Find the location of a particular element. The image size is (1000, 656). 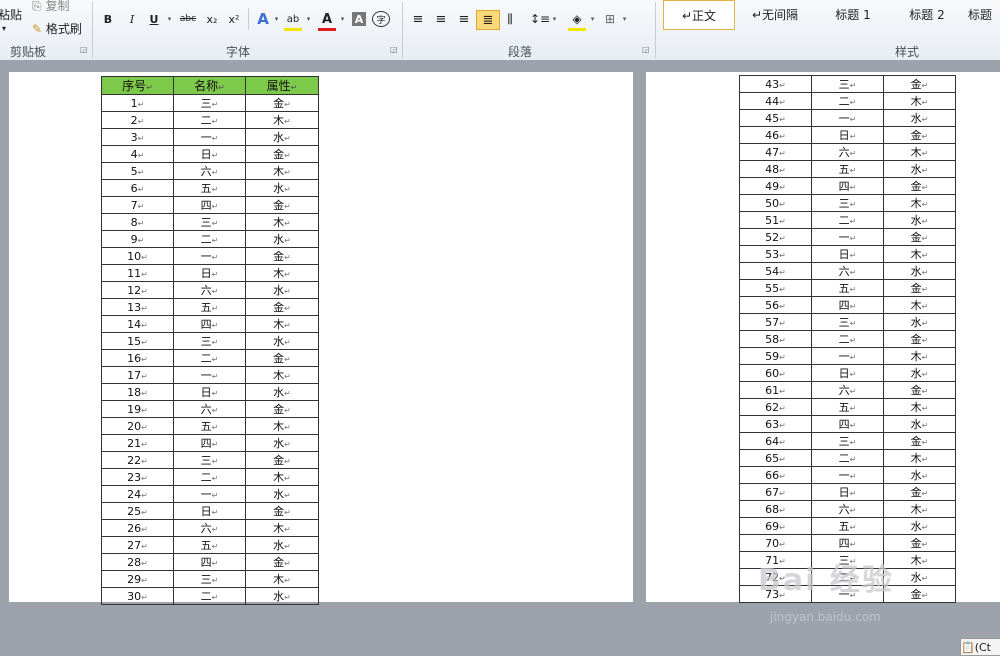

table-cell: 49↵ is located at coordinates (775, 186).